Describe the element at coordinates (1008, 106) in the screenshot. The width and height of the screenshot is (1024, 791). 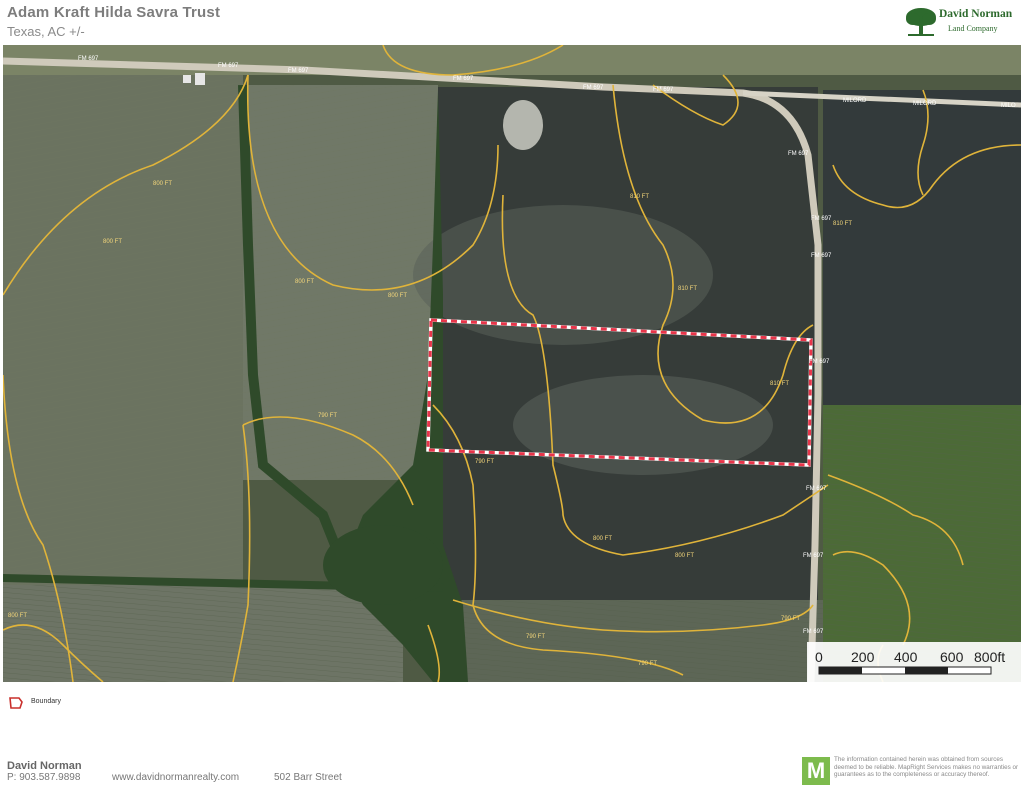
I see `road-label: MILO` at that location.